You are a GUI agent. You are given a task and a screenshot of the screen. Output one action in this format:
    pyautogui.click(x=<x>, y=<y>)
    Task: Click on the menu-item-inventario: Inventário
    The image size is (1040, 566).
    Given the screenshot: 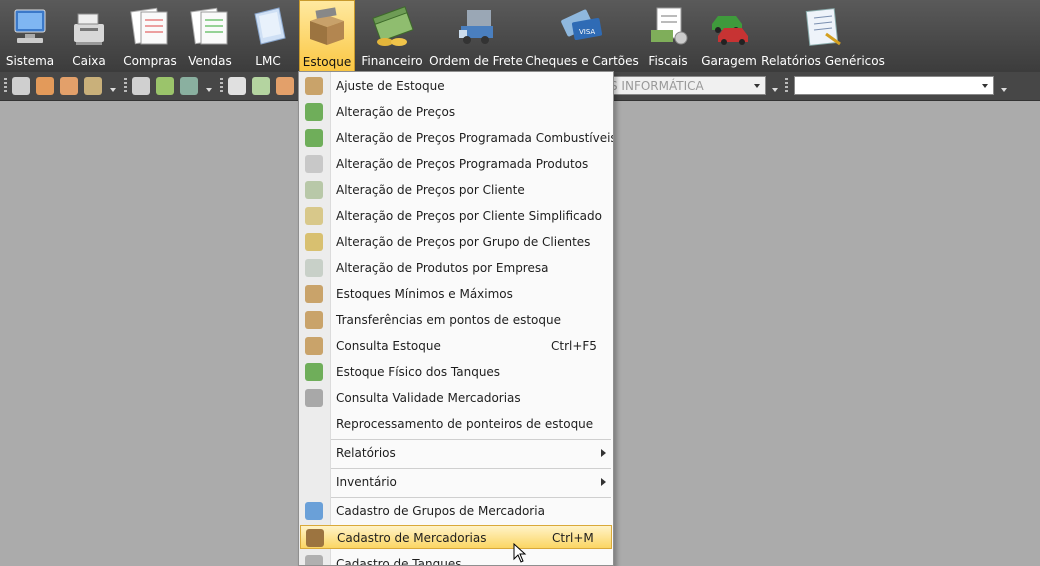 What is the action you would take?
    pyautogui.click(x=456, y=482)
    